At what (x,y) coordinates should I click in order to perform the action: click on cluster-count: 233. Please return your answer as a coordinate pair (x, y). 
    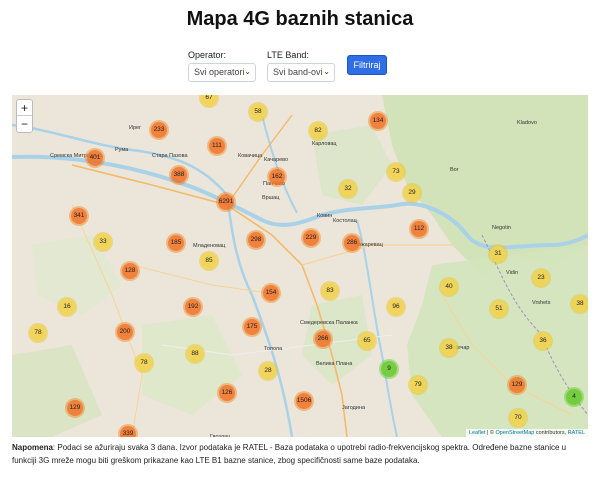
    Looking at the image, I should click on (159, 130).